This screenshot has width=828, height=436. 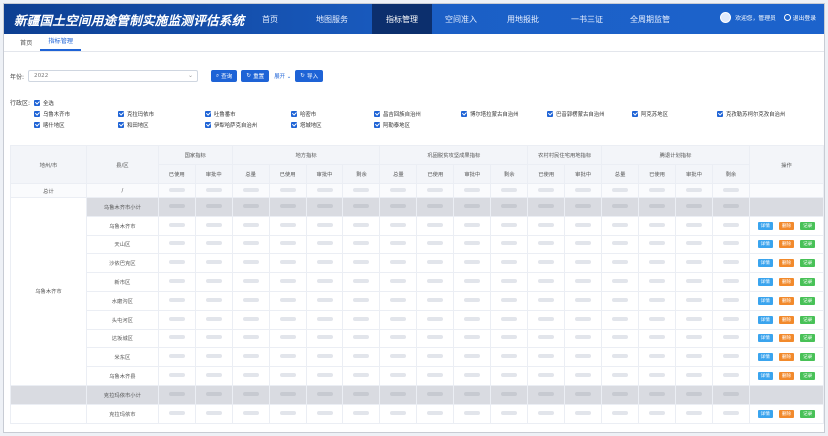 I want to click on checkbox-region: 吐鲁番市, so click(x=220, y=114).